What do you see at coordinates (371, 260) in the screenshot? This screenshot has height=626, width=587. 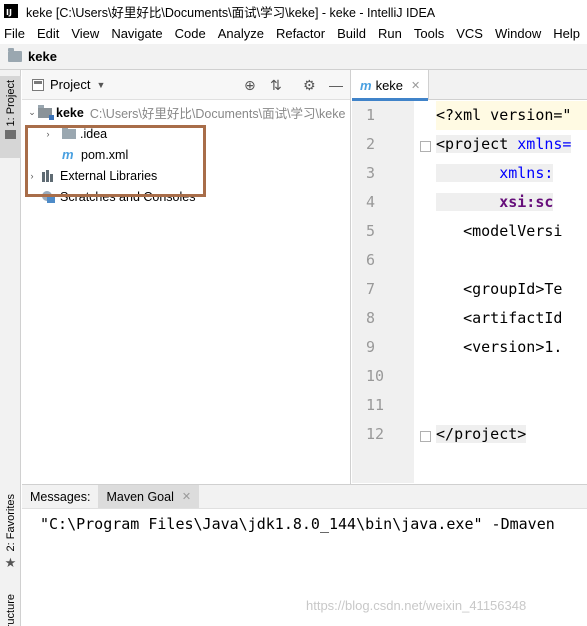 I see `line-number: 6` at bounding box center [371, 260].